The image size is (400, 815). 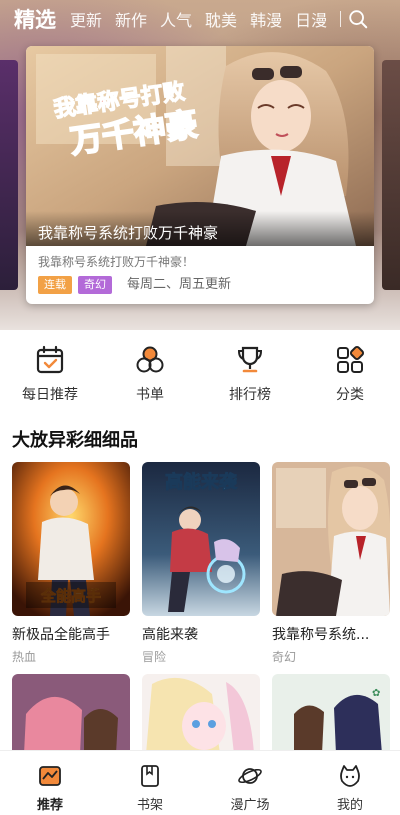 What do you see at coordinates (358, 19) in the screenshot?
I see `search-icon` at bounding box center [358, 19].